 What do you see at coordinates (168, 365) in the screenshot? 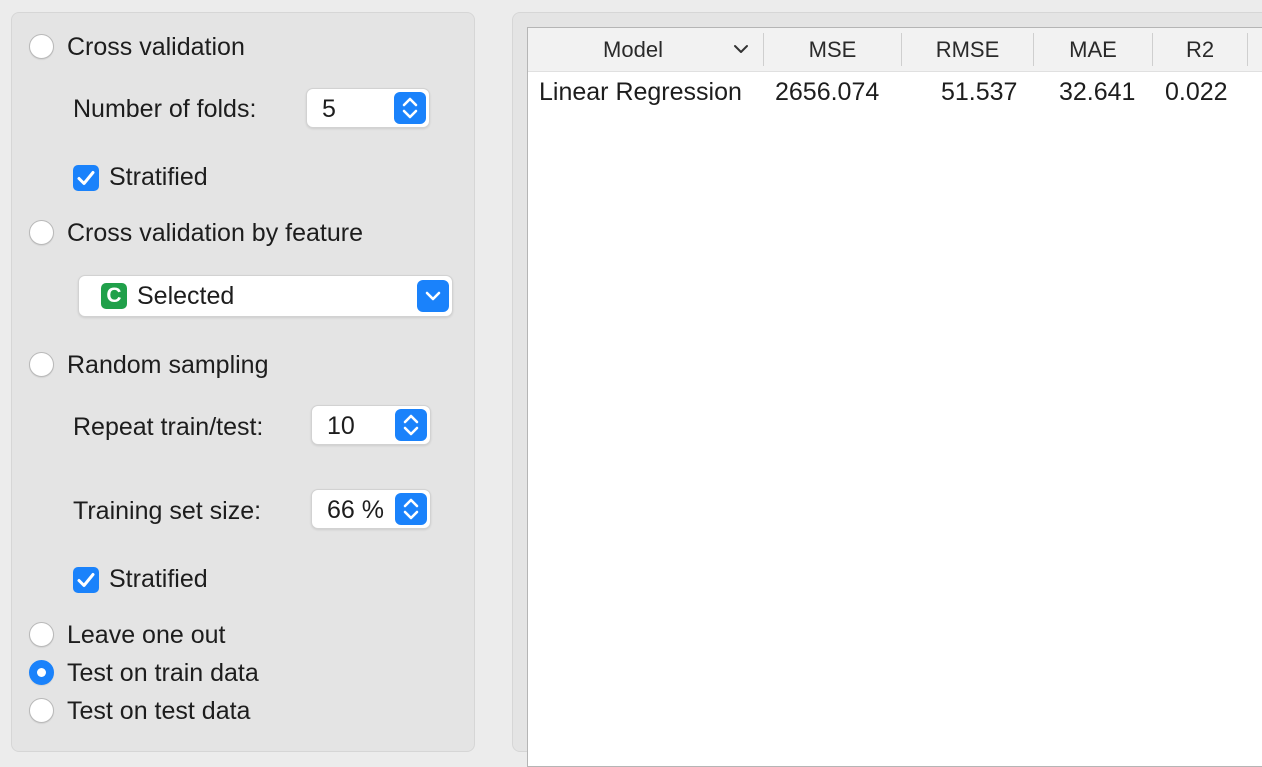
I see `random-sampling-label: Random sampling` at bounding box center [168, 365].